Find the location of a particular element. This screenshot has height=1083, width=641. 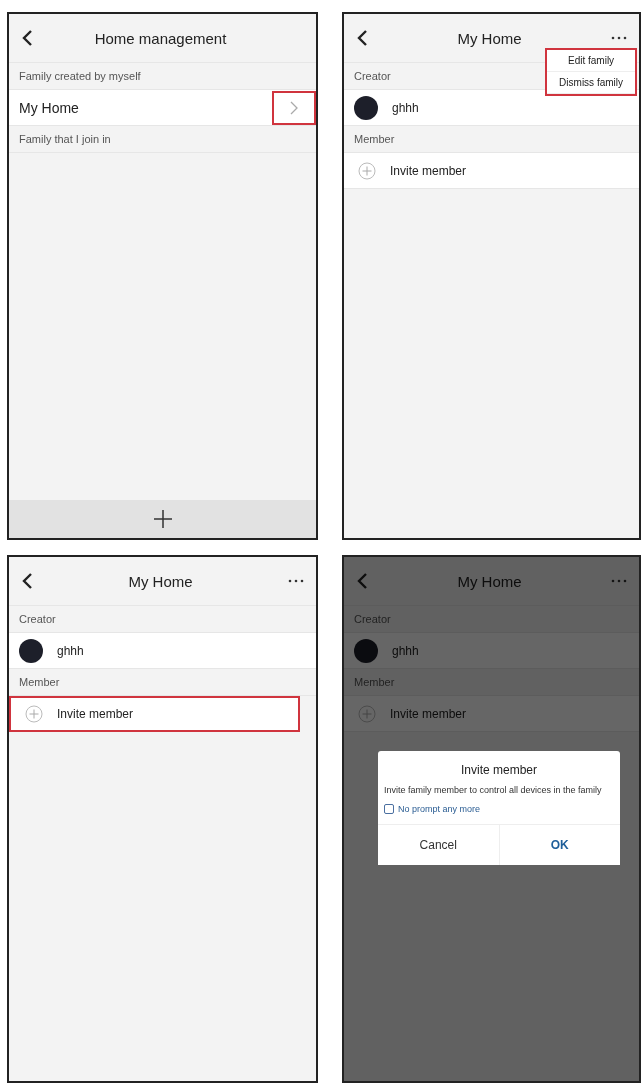

menu-item: Edit family is located at coordinates (591, 61).